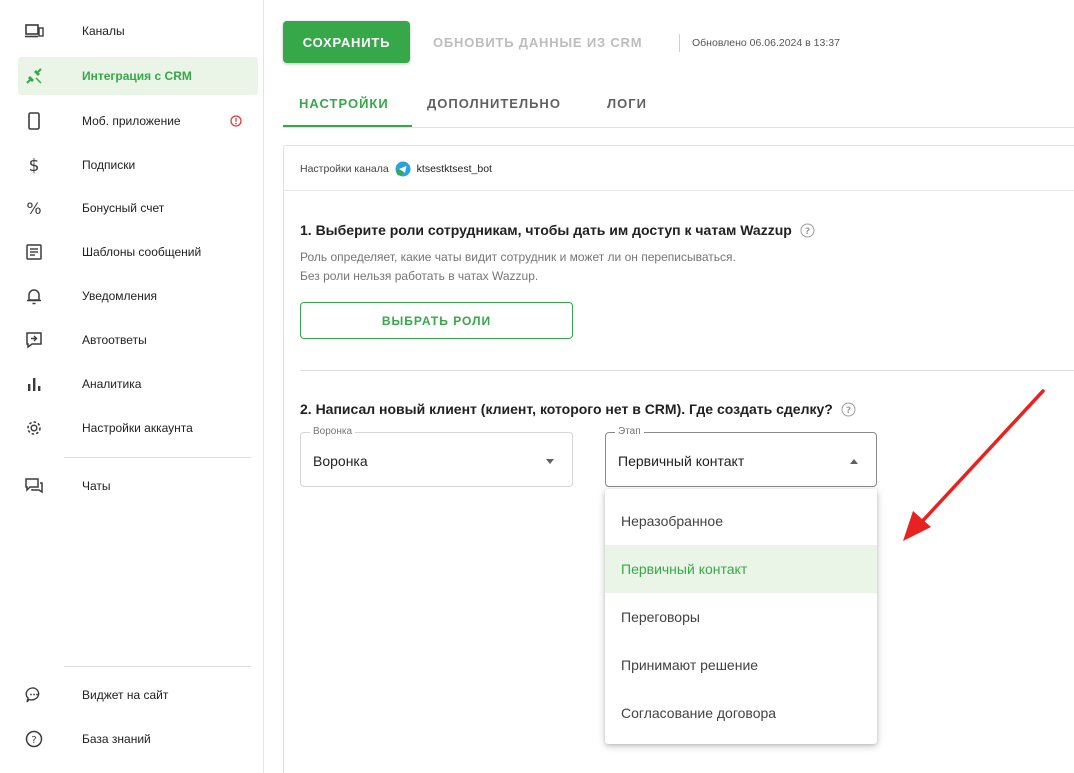 This screenshot has width=1074, height=773. What do you see at coordinates (103, 31) in the screenshot?
I see `sidebar-item-label: Каналы` at bounding box center [103, 31].